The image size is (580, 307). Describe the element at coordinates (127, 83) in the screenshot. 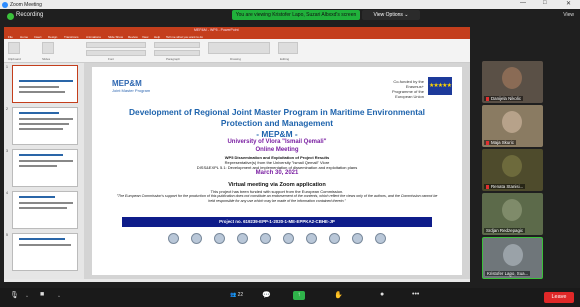

I see `logo-text: MEP&M` at that location.